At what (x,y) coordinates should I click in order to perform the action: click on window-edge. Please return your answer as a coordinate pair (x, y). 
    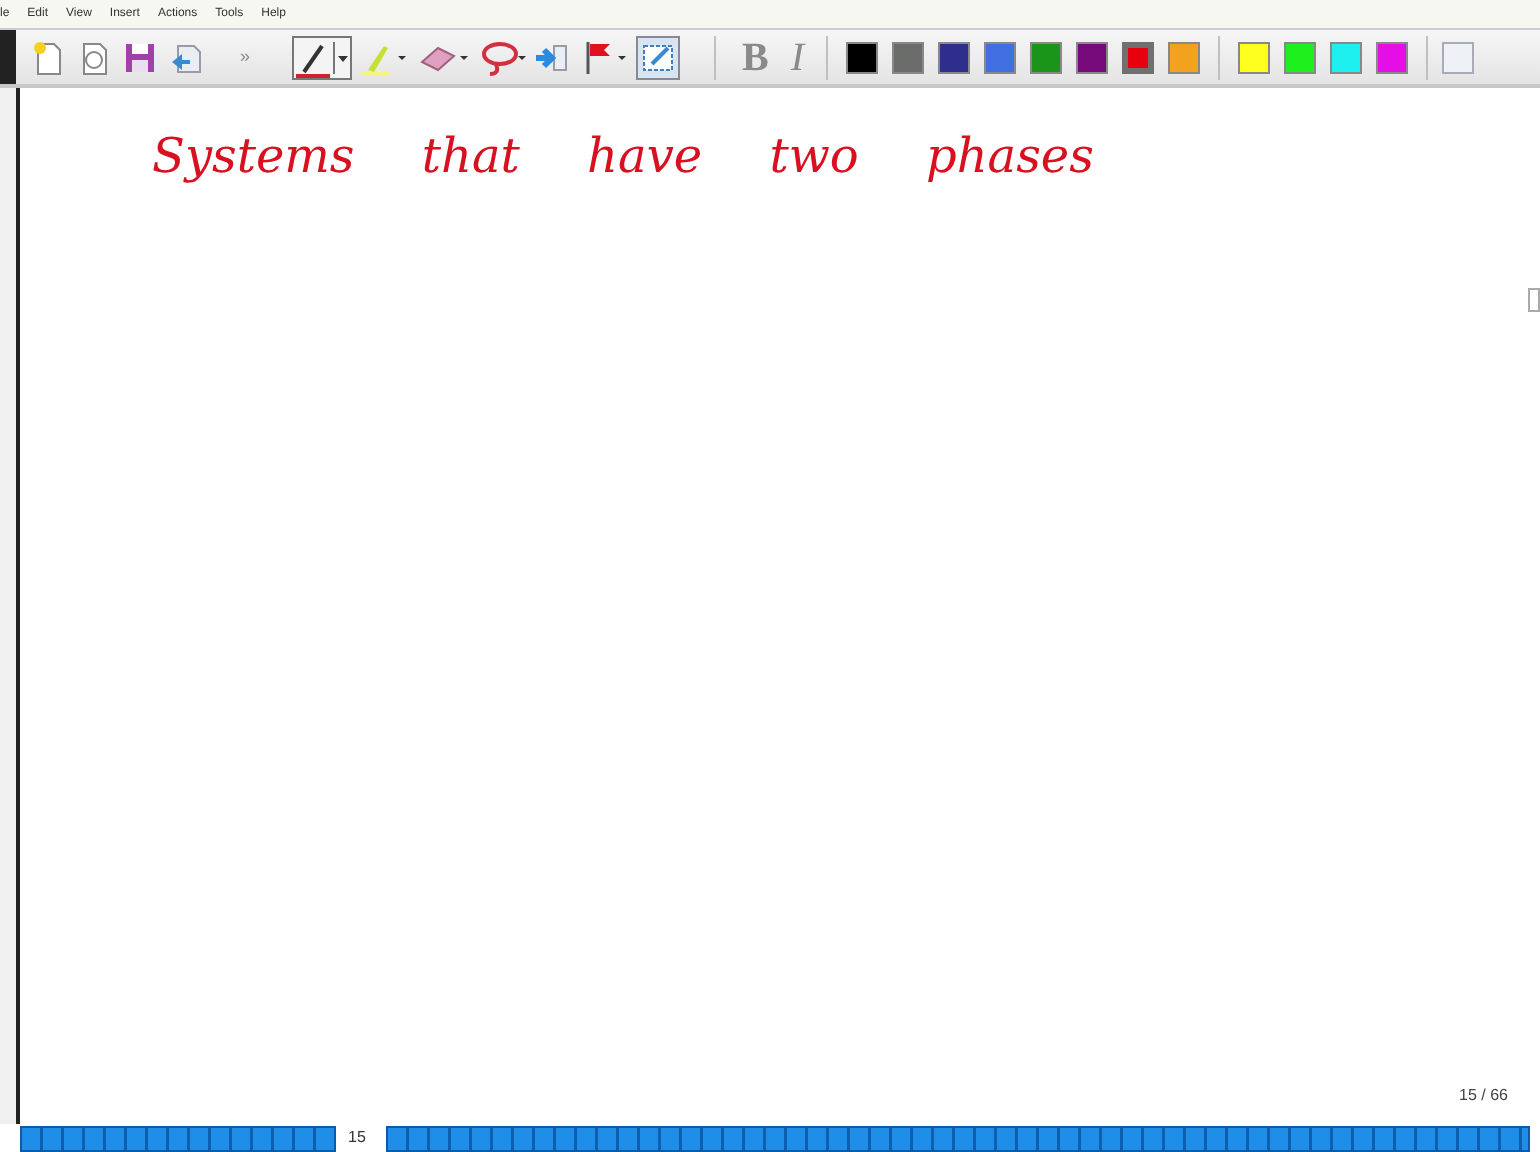
    Looking at the image, I should click on (8, 57).